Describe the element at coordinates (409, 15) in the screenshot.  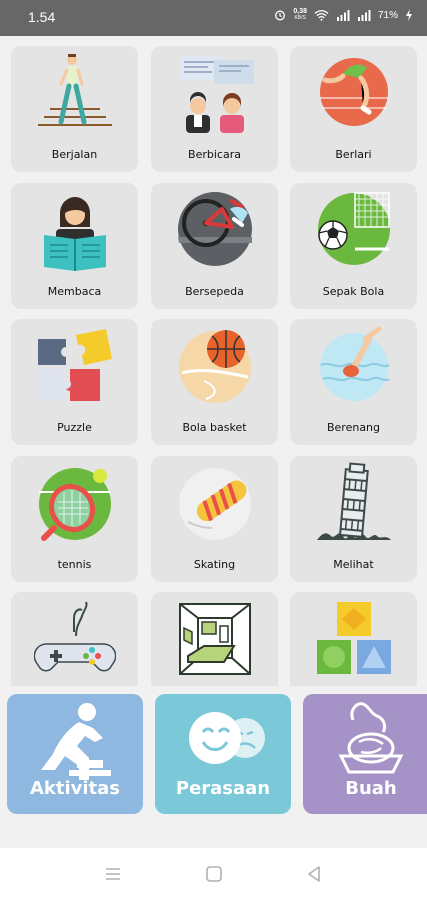
I see `charging-icon` at that location.